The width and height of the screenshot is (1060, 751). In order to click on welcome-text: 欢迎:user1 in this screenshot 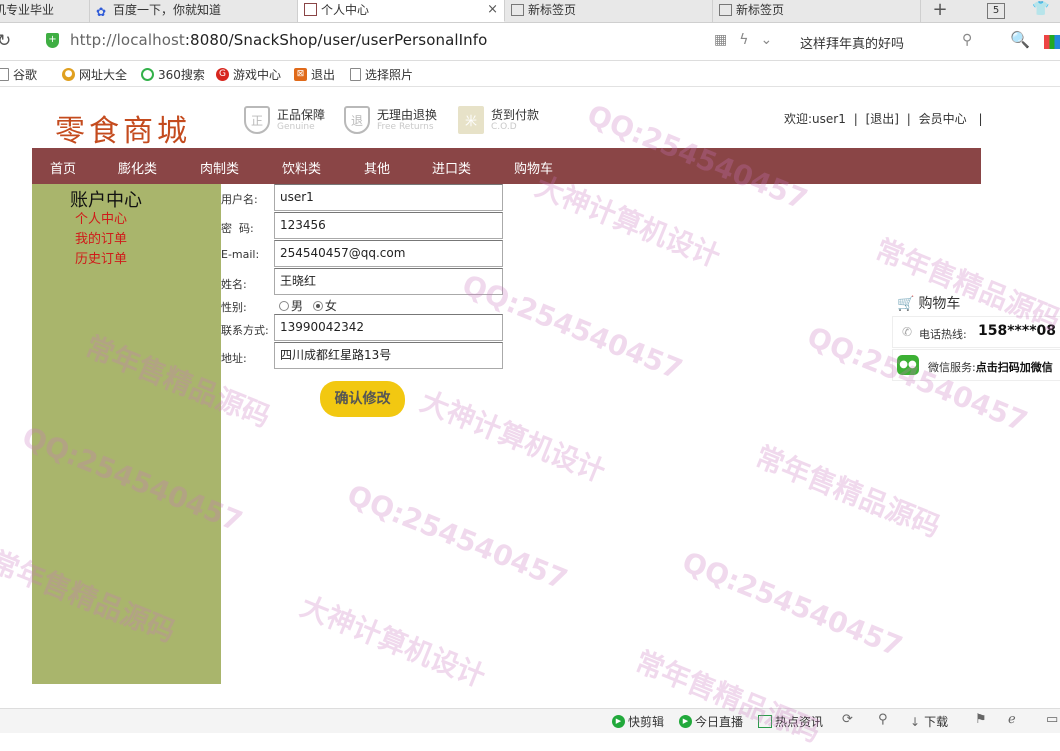, I will do `click(815, 119)`.